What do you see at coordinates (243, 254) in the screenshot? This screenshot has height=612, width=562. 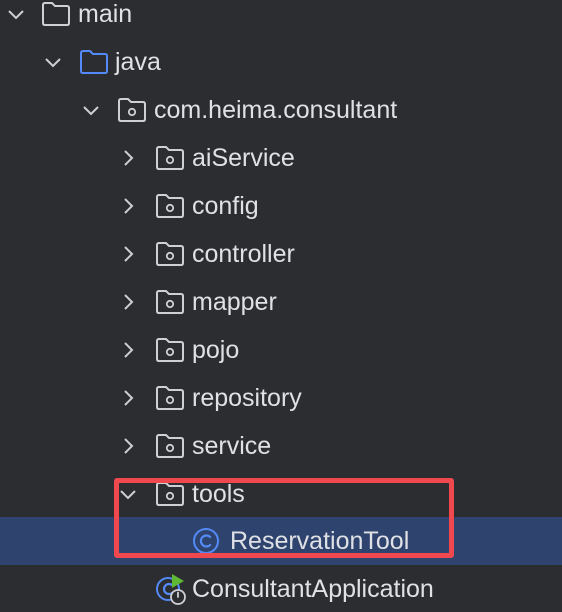 I see `tree-item-label: controller` at bounding box center [243, 254].